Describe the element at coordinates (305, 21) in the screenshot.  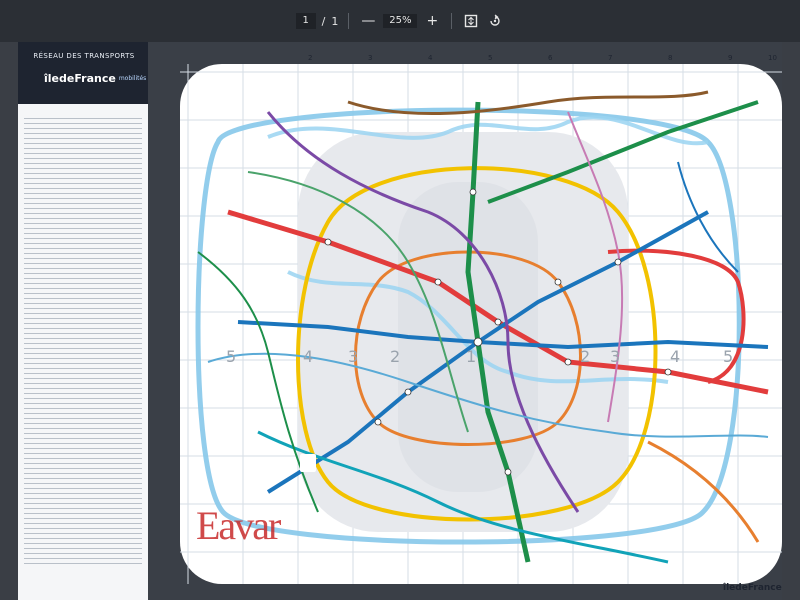
I see `page-number-input: 1` at that location.